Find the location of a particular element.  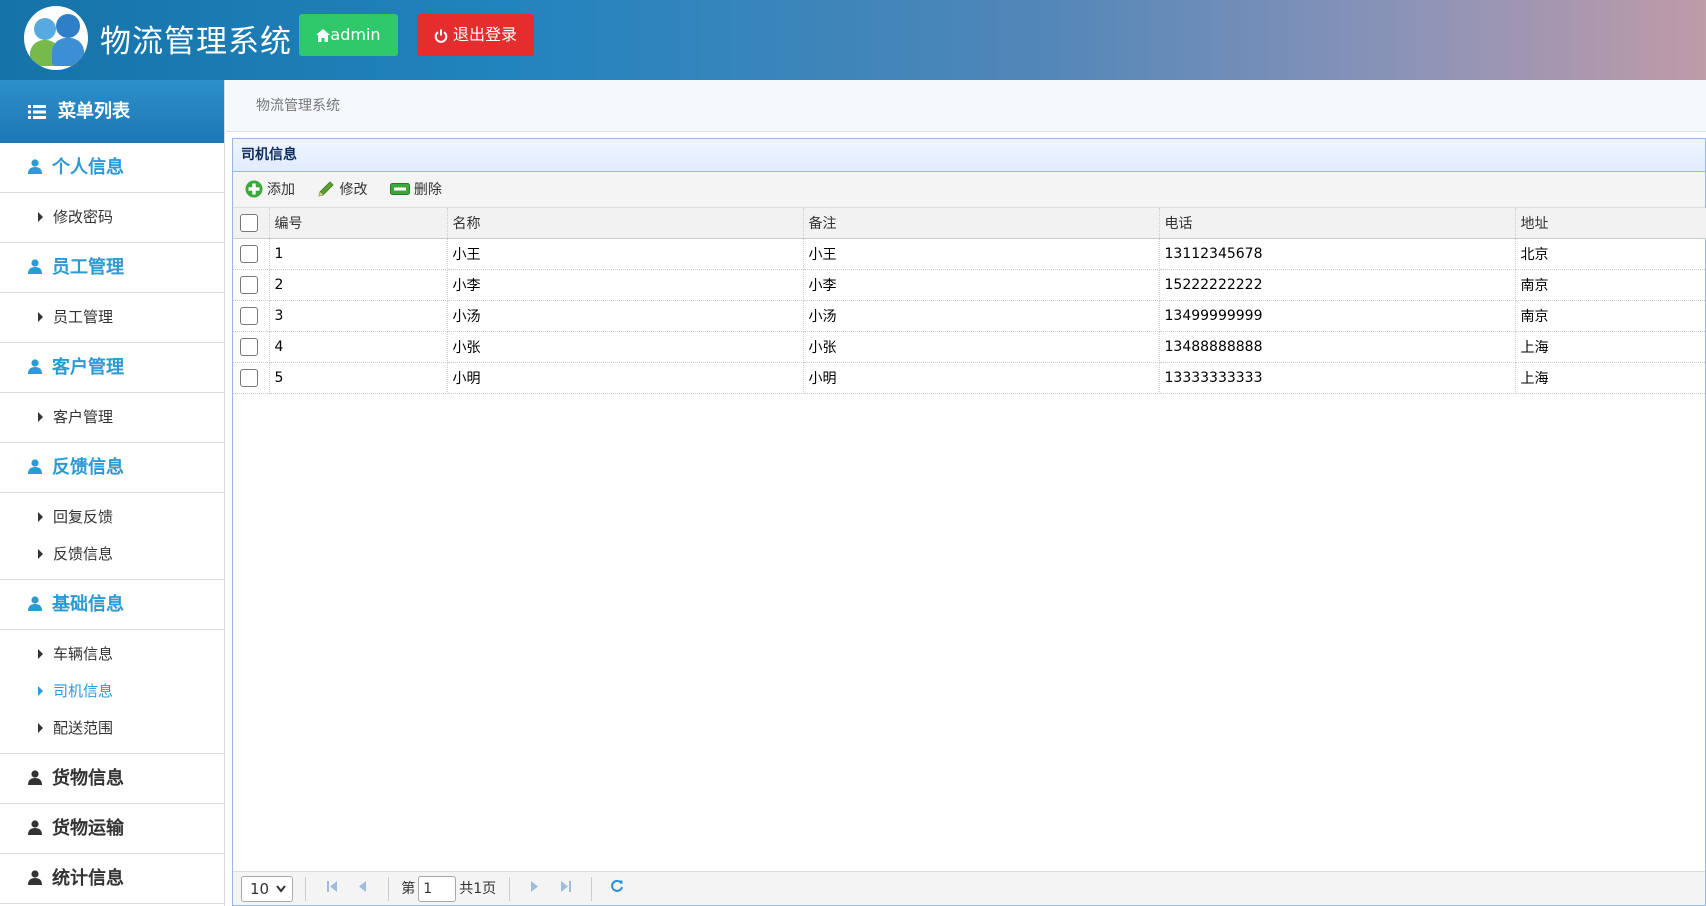

menu-group-basic-info: 基础信息 is located at coordinates (112, 605).